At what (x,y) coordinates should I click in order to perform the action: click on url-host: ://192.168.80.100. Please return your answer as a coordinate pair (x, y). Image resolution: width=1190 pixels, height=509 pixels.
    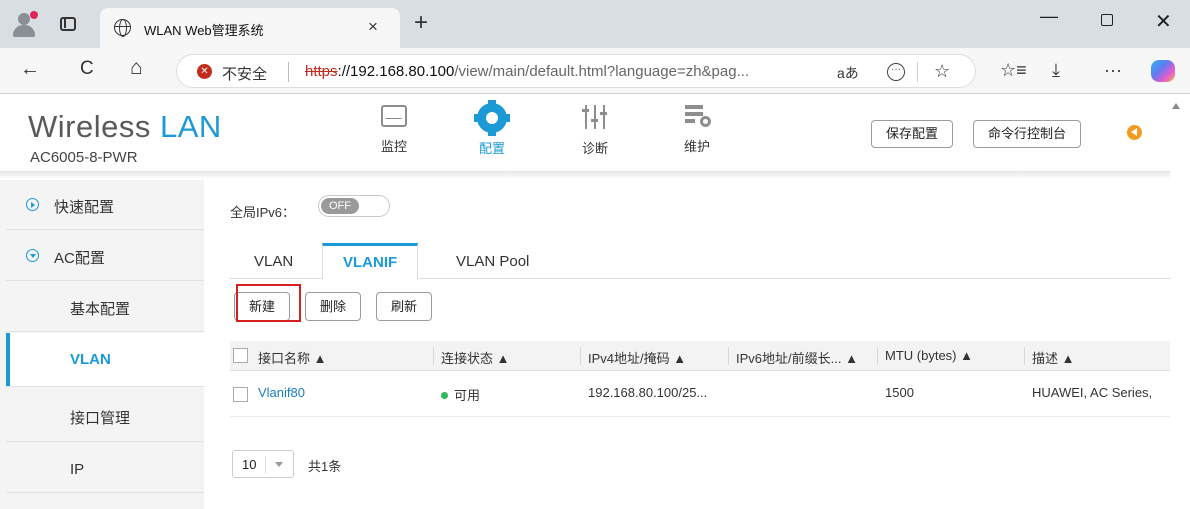
    Looking at the image, I should click on (396, 71).